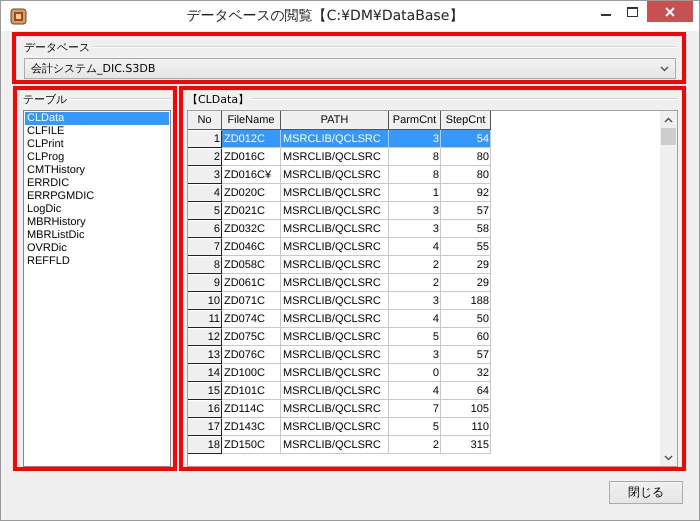  What do you see at coordinates (251, 301) in the screenshot?
I see `table-cell: ZD071C` at bounding box center [251, 301].